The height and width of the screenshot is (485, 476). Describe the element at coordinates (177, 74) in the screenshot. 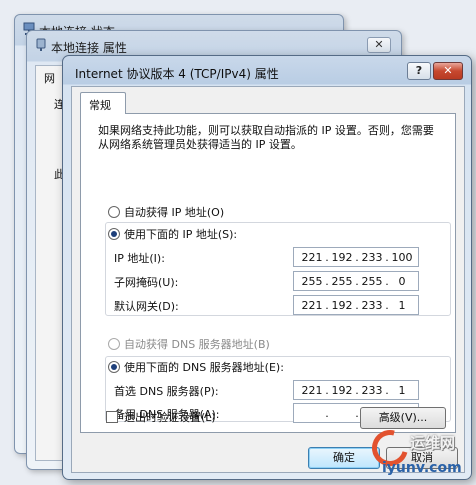

I see `dialog-title: Internet 协议版本 4 (TCP/IPv4) 属性` at that location.